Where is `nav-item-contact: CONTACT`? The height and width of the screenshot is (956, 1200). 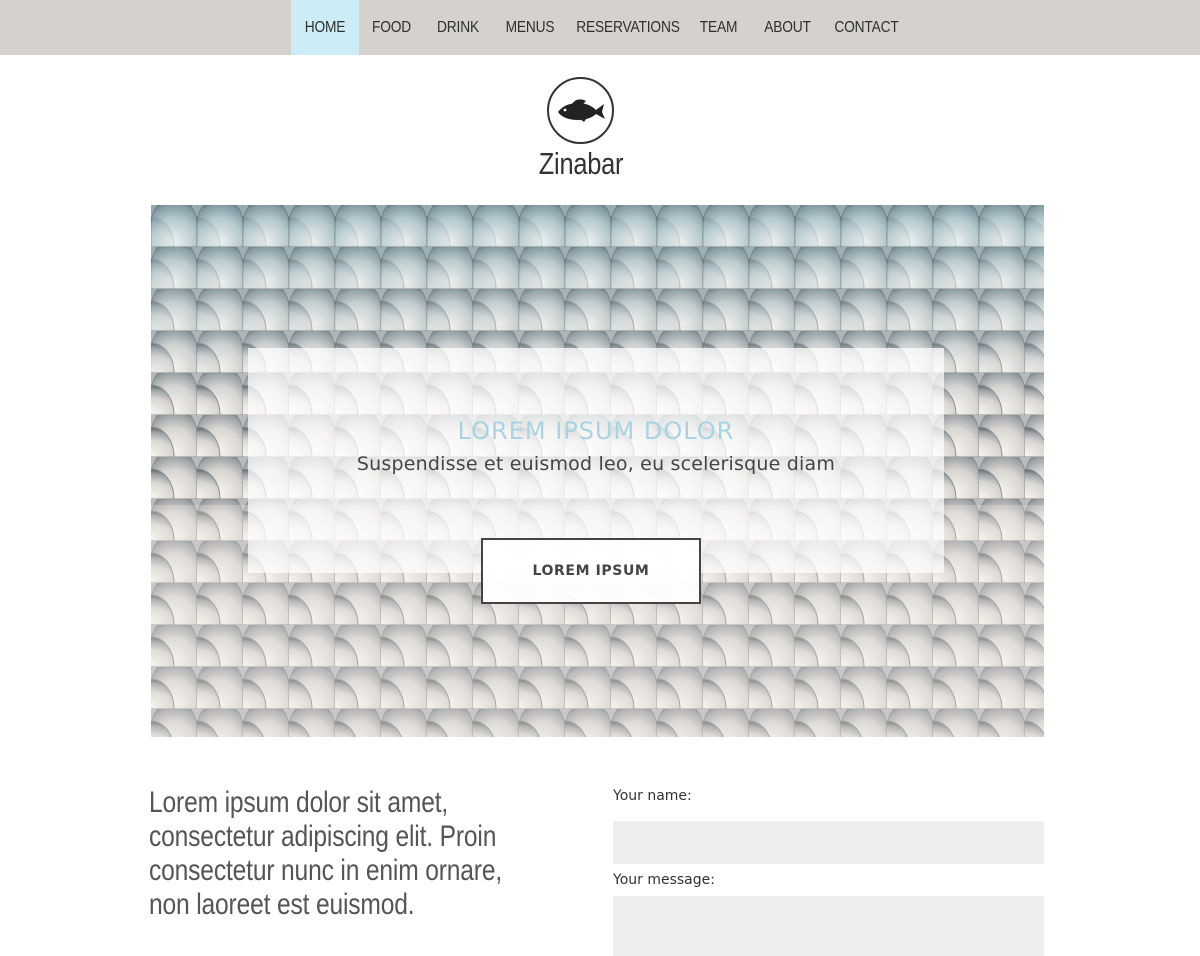
nav-item-contact: CONTACT is located at coordinates (865, 27).